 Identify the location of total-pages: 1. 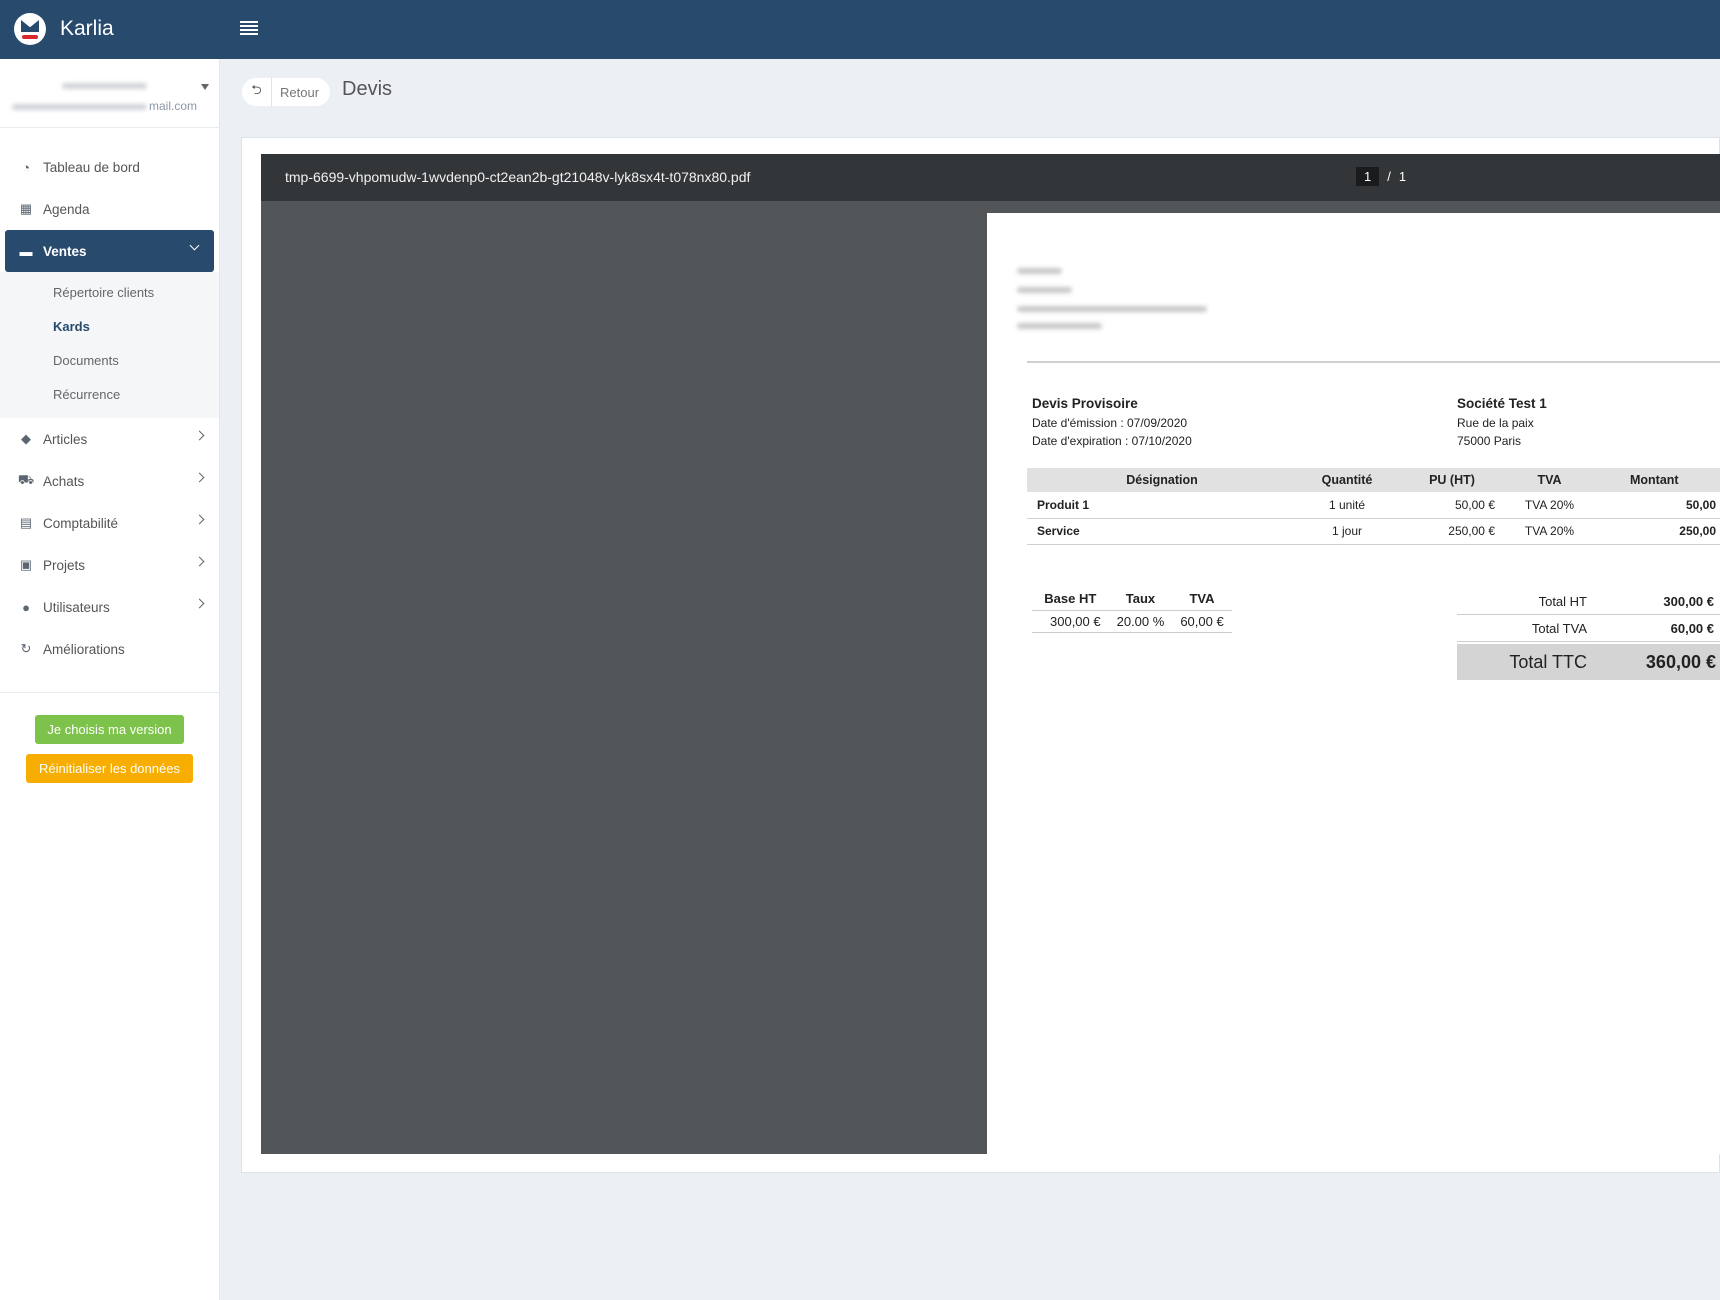
(1402, 176).